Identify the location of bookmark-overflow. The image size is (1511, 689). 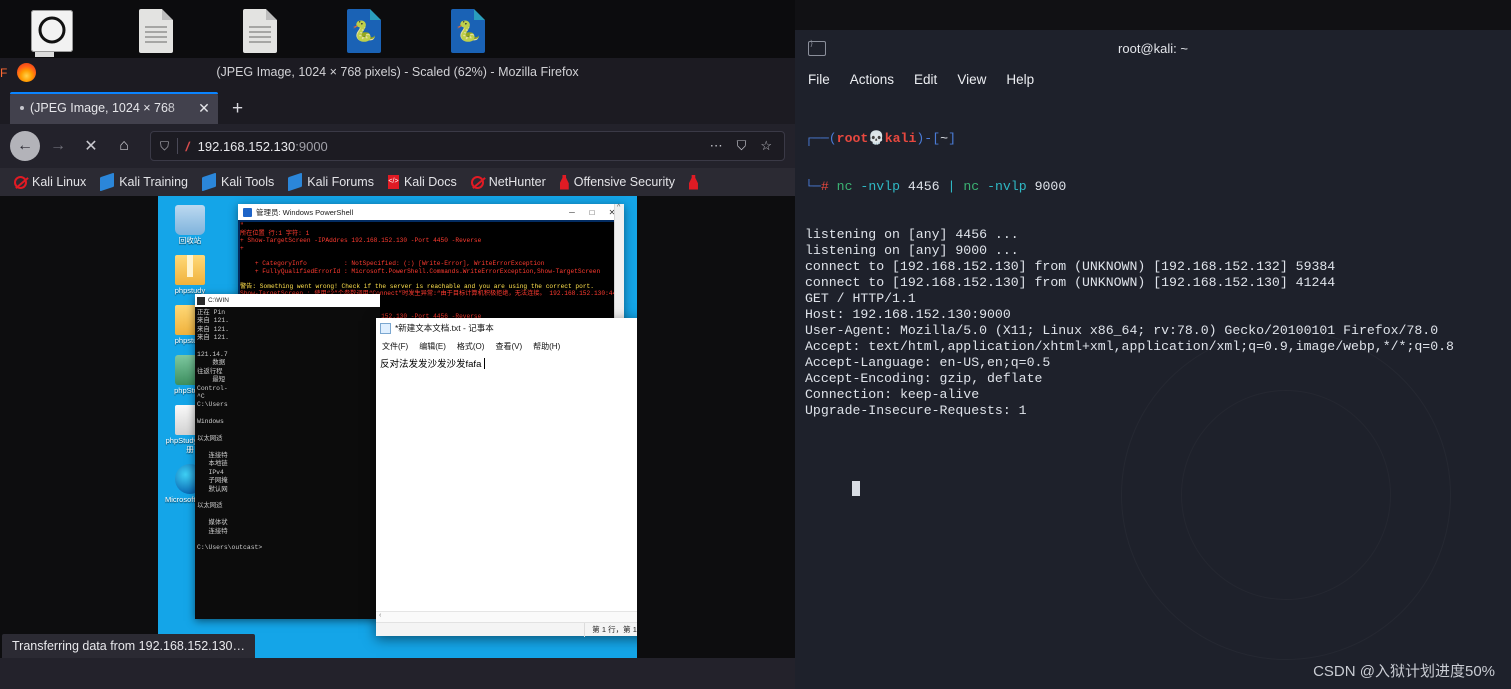
(695, 182).